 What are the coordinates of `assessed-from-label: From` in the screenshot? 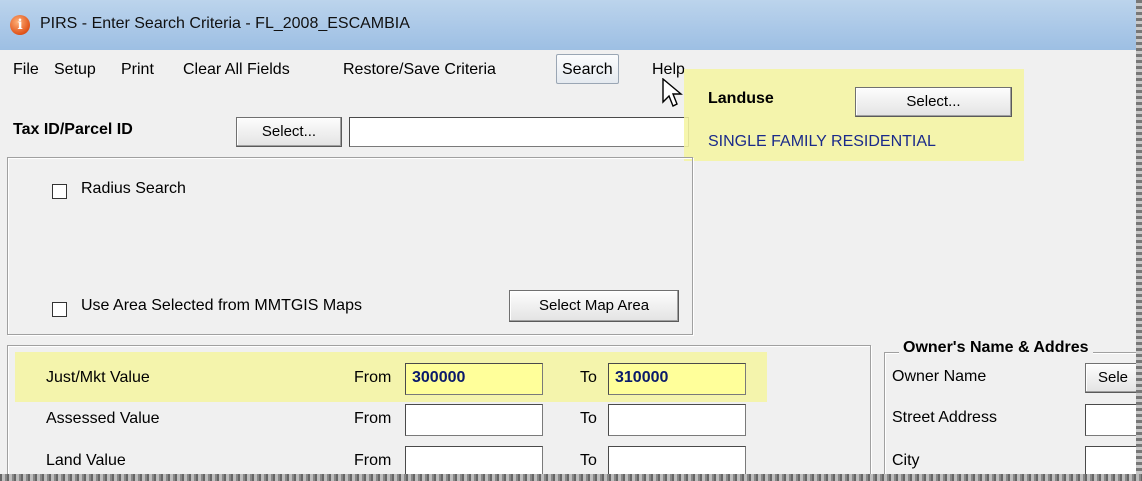 It's located at (373, 418).